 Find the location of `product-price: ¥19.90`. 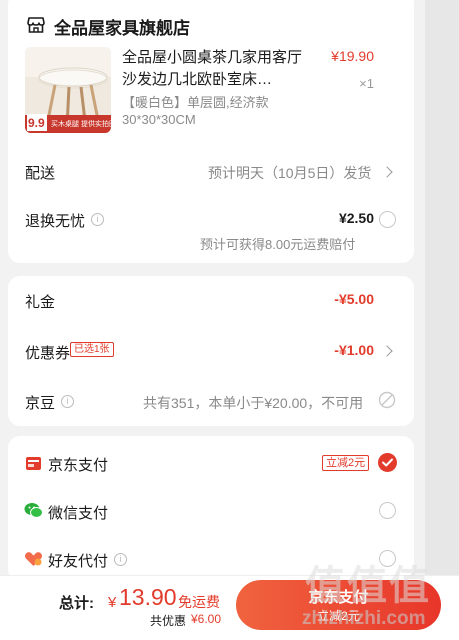

product-price: ¥19.90 is located at coordinates (352, 56).